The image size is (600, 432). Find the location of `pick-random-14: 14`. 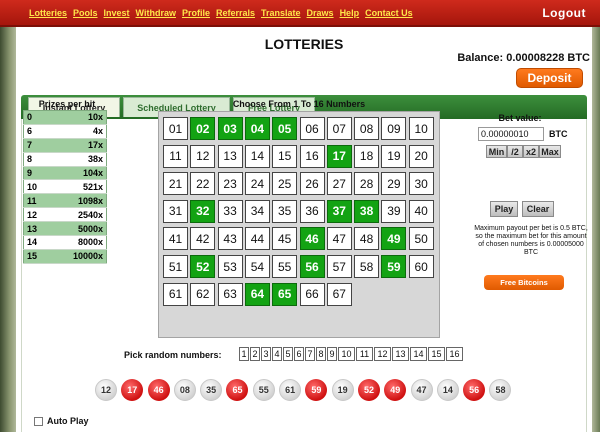

pick-random-14: 14 is located at coordinates (418, 354).